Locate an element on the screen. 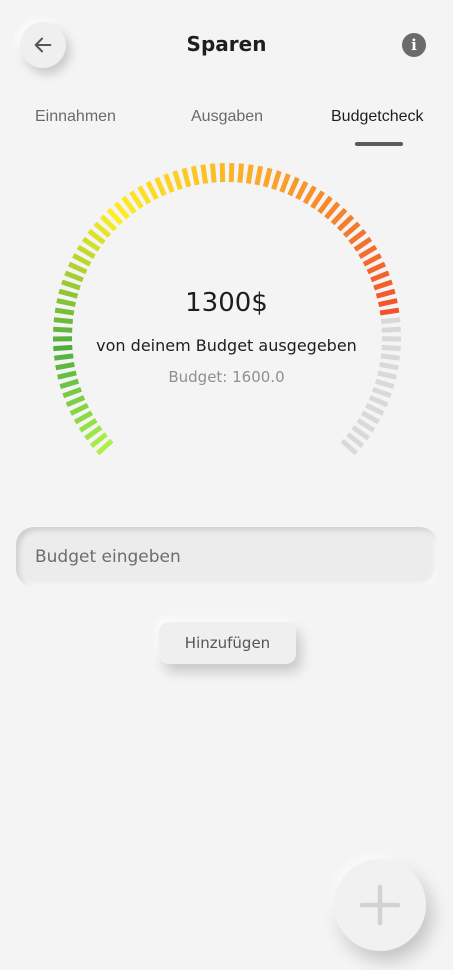 This screenshot has height=970, width=453. add-budget-button: Hinzufügen is located at coordinates (227, 643).